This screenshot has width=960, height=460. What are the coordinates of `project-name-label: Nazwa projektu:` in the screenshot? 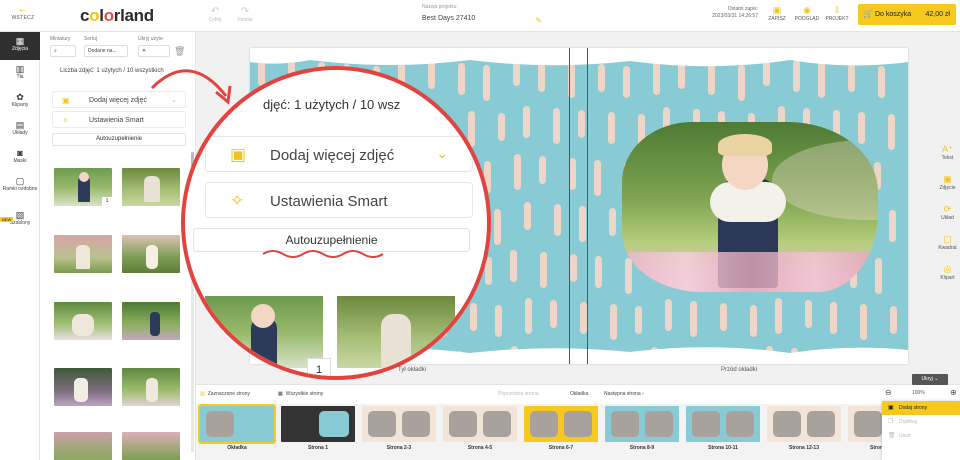 It's located at (440, 7).